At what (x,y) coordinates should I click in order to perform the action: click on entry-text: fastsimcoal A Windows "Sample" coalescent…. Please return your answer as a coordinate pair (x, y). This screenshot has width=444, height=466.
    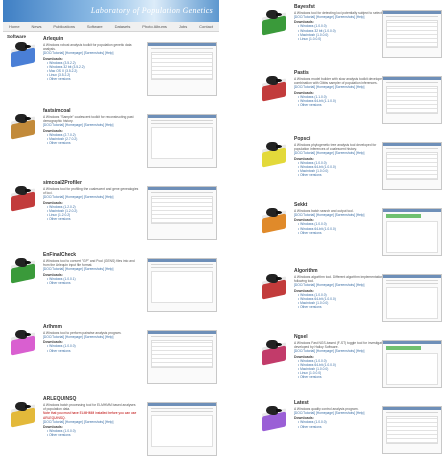
    Looking at the image, I should click on (91, 126).